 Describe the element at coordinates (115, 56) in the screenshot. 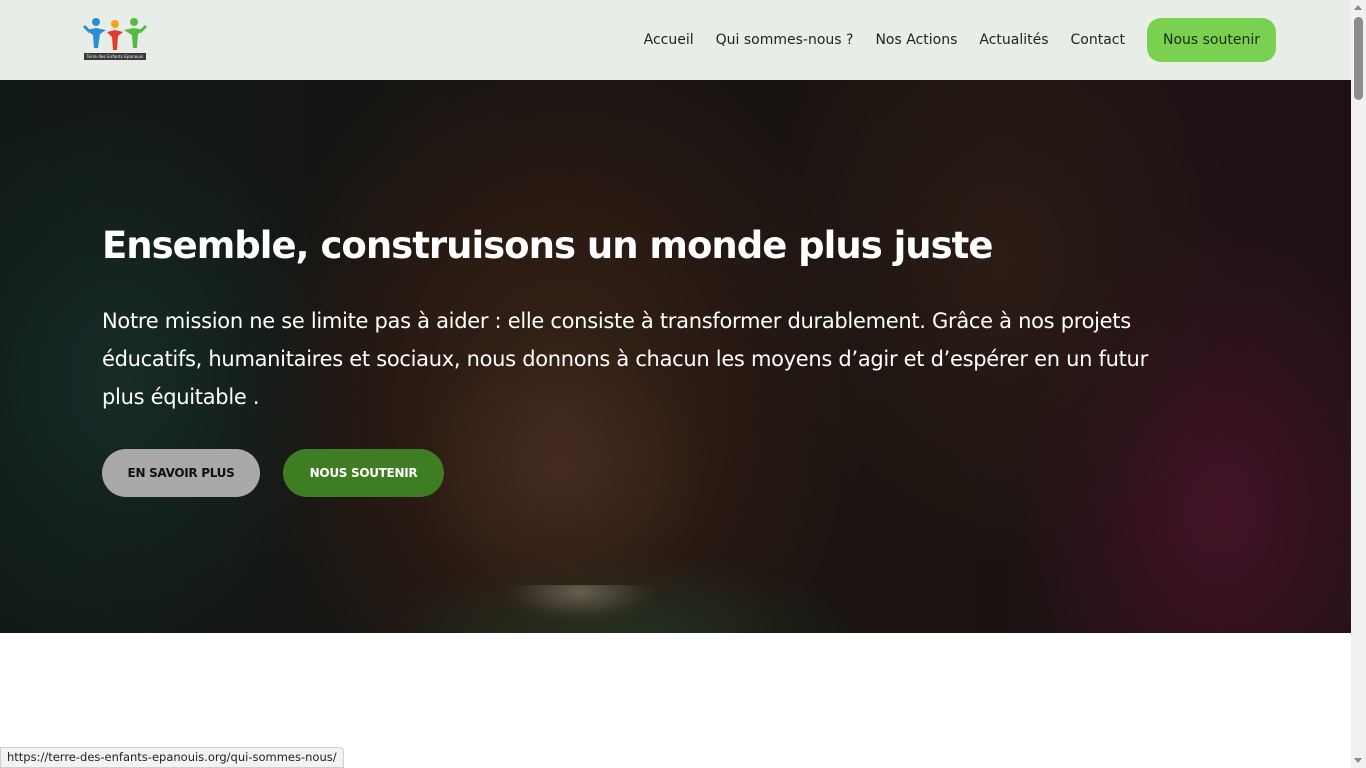

I see `logo-caption: Terre des Enfants Epanouis` at that location.